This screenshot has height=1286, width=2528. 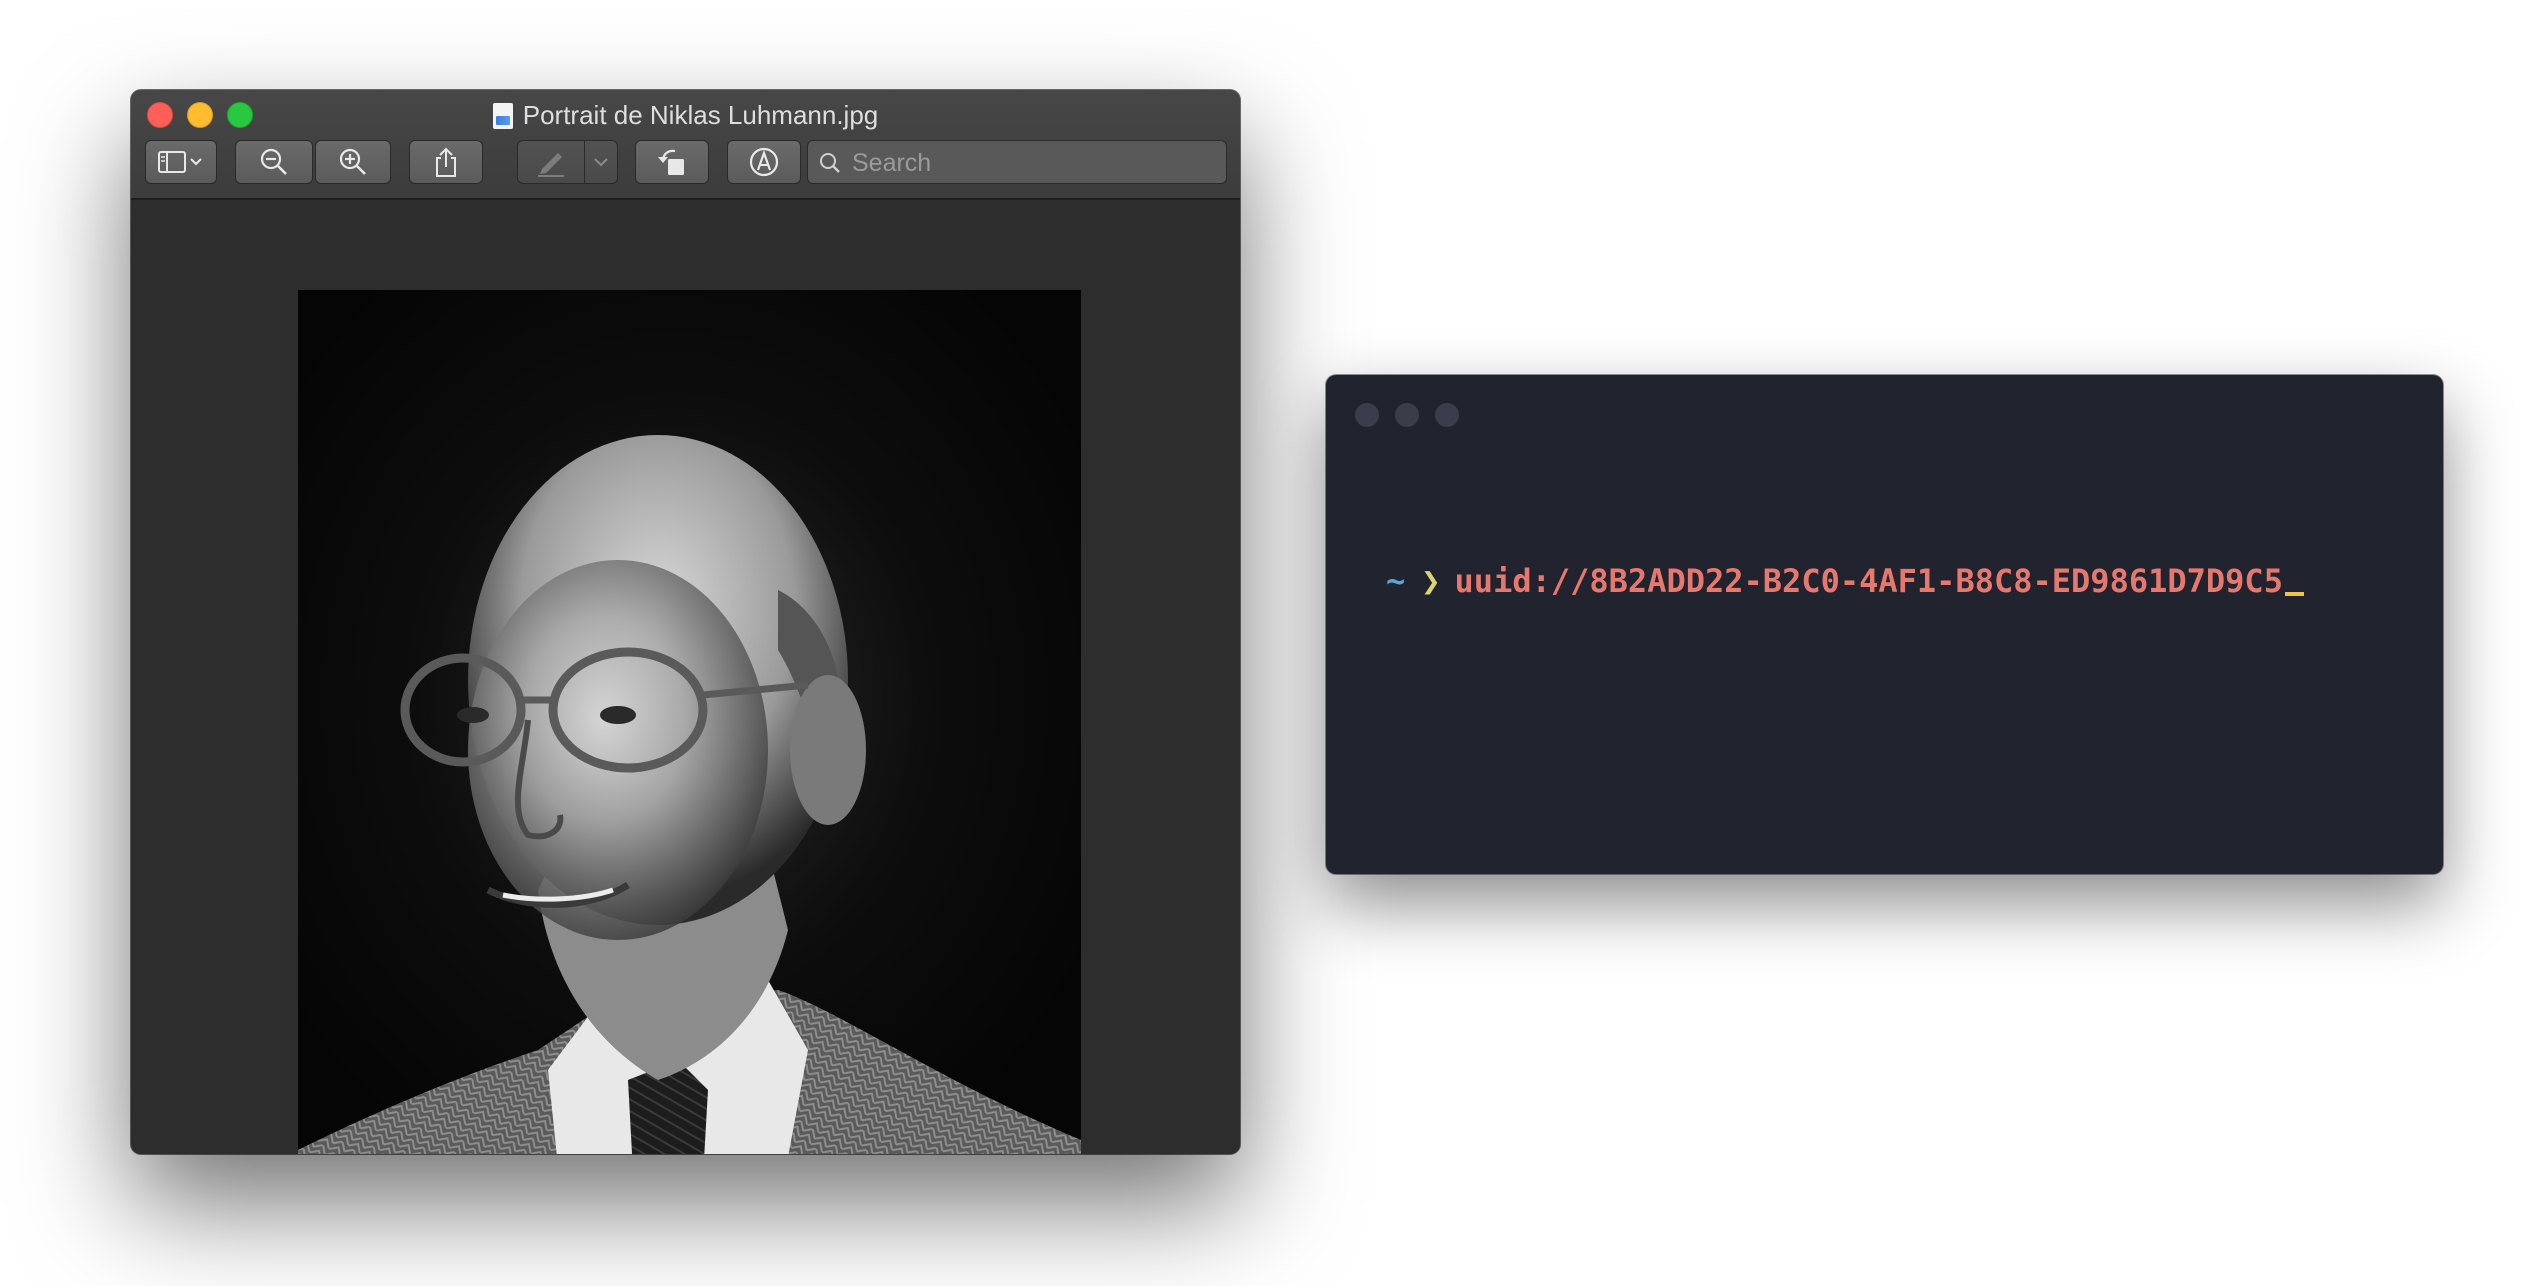 I want to click on rotate-button, so click(x=672, y=162).